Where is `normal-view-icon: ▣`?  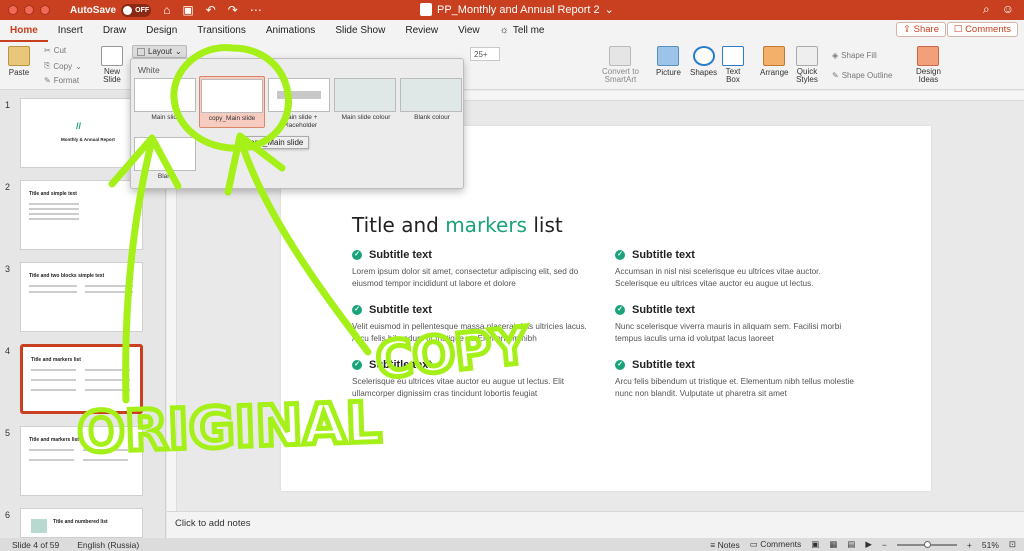
normal-view-icon: ▣ is located at coordinates (815, 544).